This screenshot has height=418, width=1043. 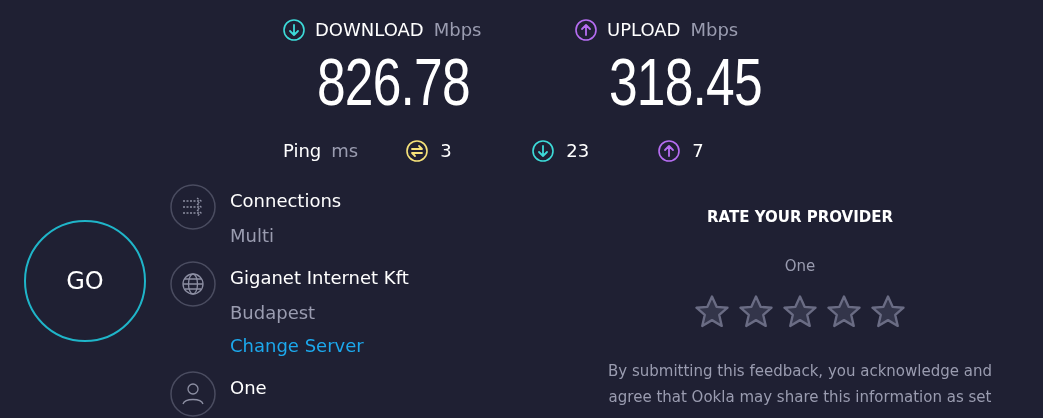 I want to click on provider-name: One, so click(x=800, y=266).